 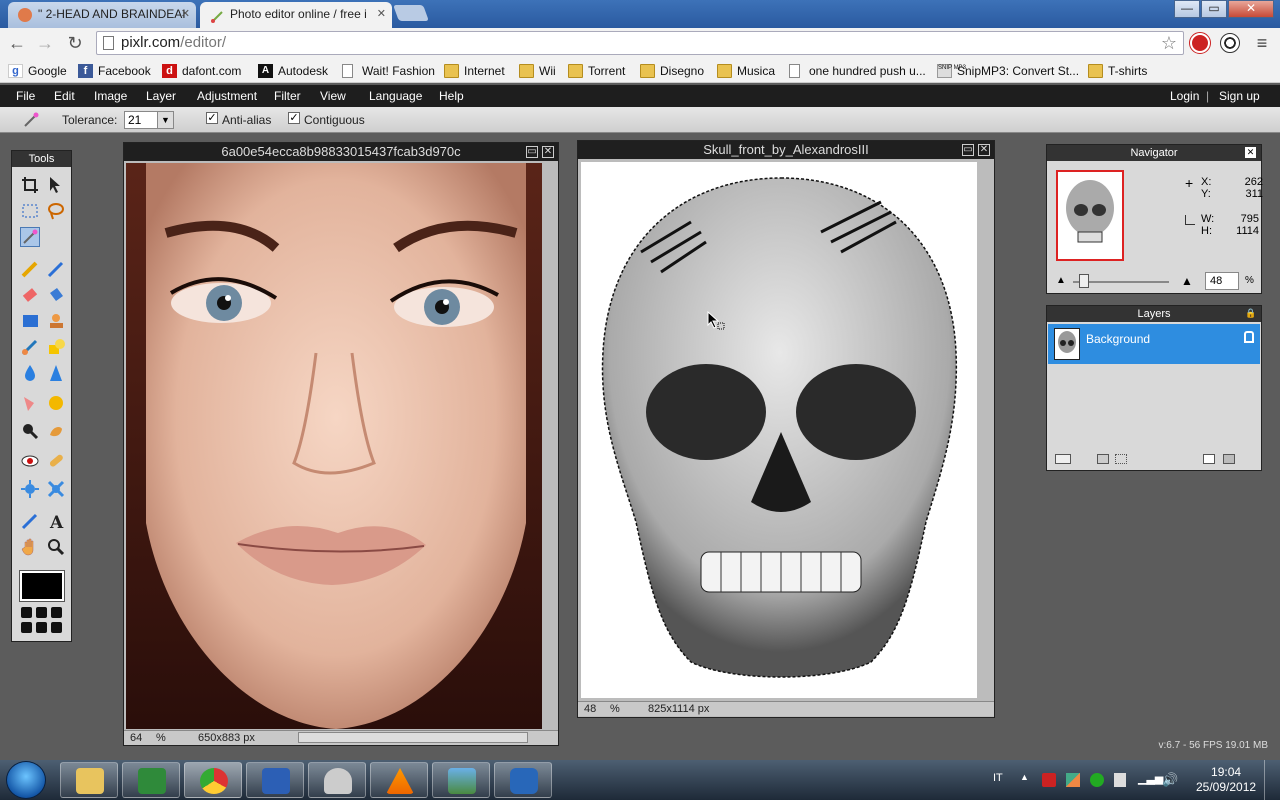 What do you see at coordinates (149, 120) in the screenshot?
I see `tolerance-input: 21 ▼` at bounding box center [149, 120].